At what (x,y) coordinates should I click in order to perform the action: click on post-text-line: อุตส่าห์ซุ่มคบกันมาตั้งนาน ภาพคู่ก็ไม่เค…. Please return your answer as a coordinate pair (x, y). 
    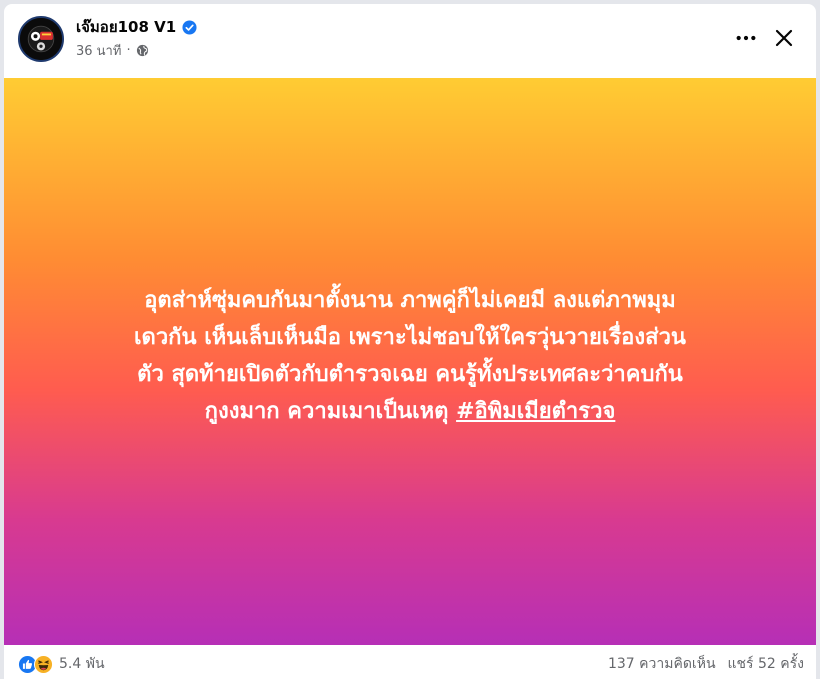
    Looking at the image, I should click on (410, 300).